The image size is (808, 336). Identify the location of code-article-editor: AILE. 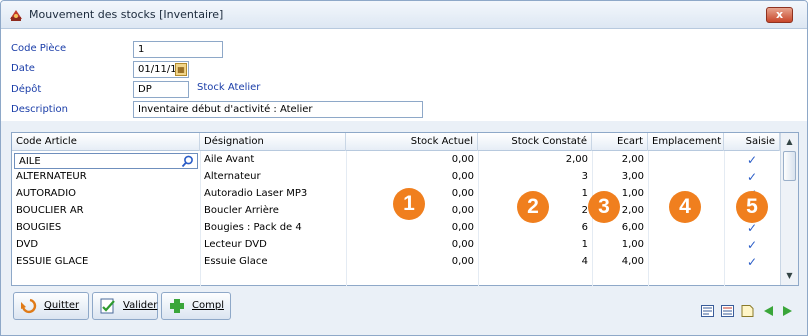
(106, 161).